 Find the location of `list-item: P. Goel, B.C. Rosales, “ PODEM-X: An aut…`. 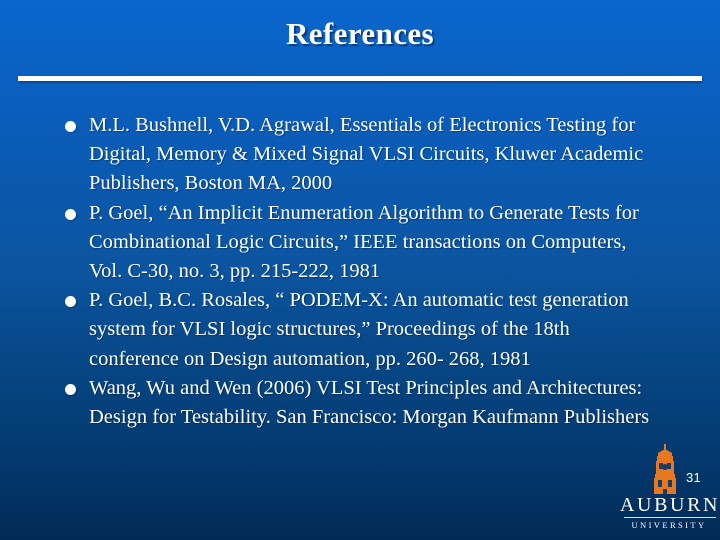

list-item: P. Goel, B.C. Rosales, “ PODEM-X: An aut… is located at coordinates (356, 330).